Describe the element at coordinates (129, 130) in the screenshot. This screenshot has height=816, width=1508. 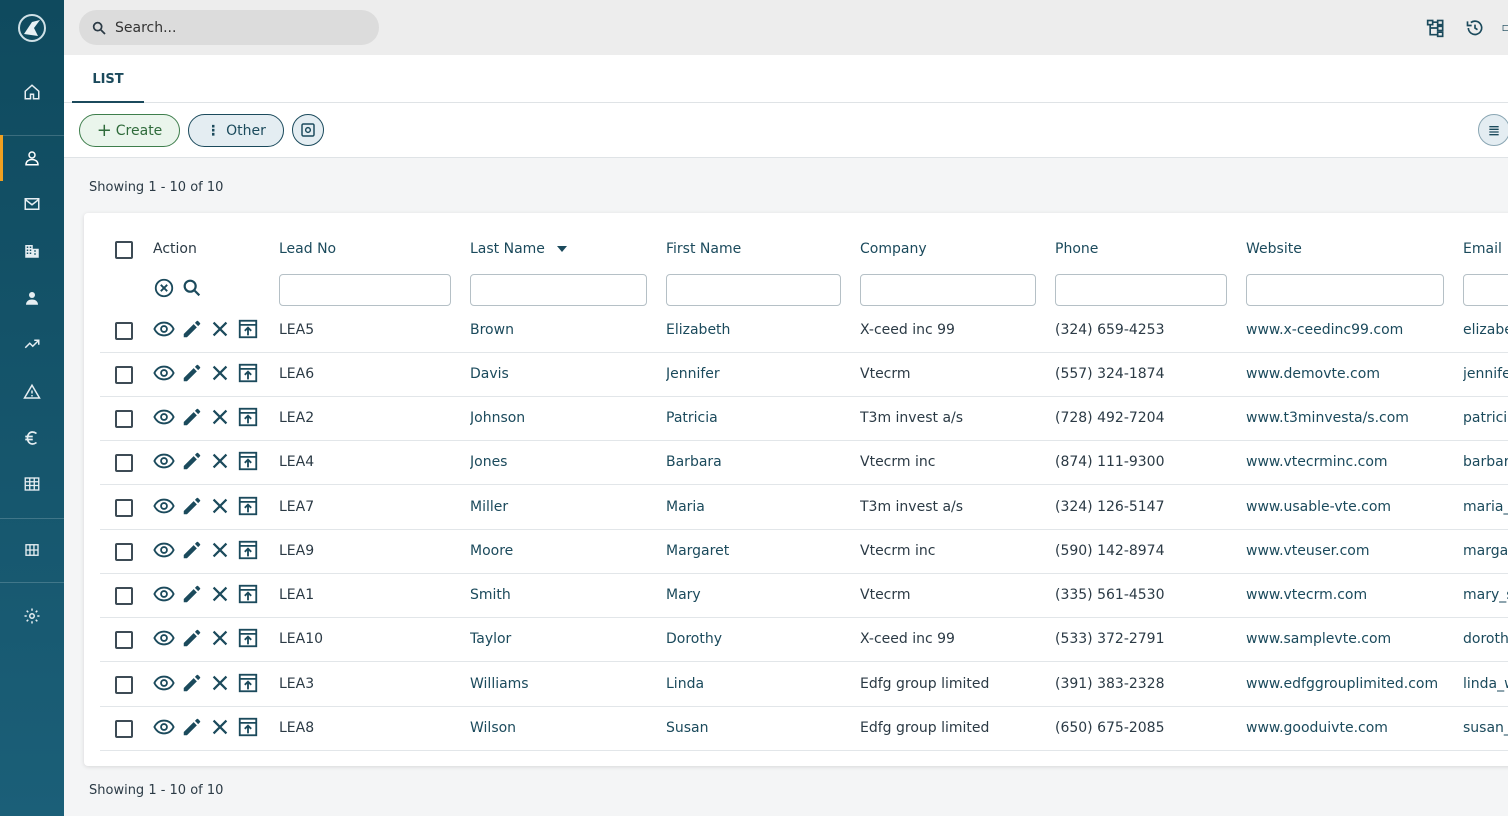
I see `create-button: + Create` at that location.